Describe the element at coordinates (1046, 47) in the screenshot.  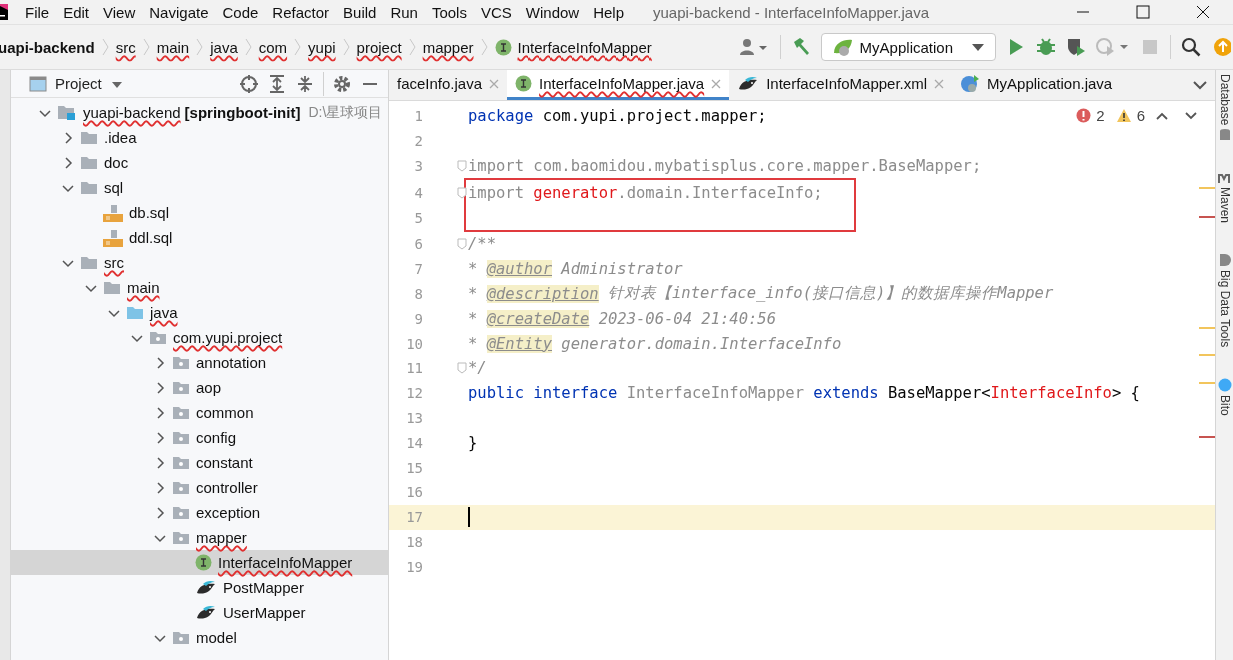
I see `bug-icon` at that location.